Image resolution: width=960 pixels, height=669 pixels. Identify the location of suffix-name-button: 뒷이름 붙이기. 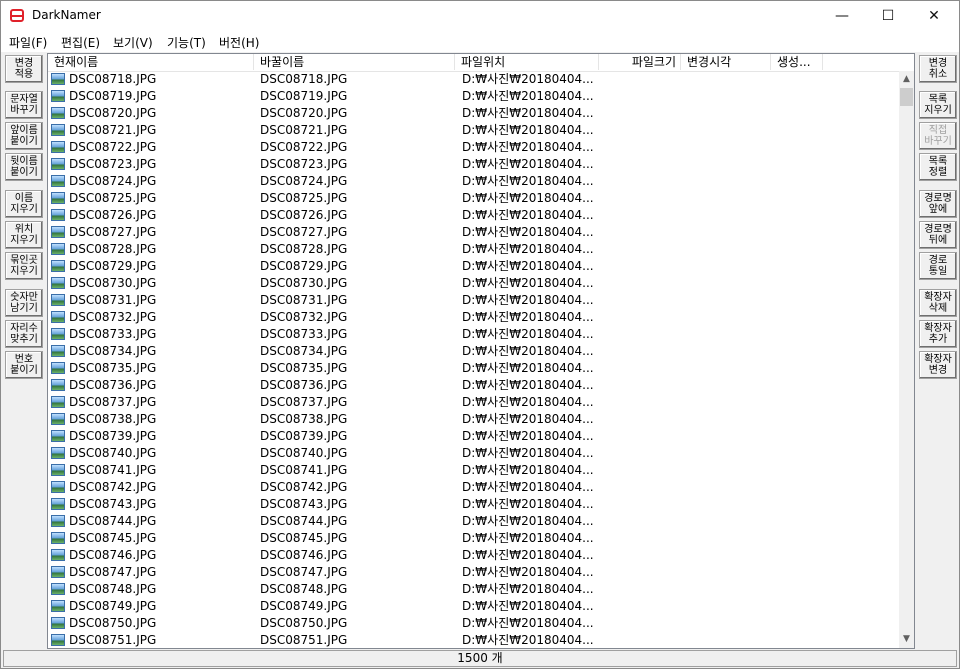
(24, 167).